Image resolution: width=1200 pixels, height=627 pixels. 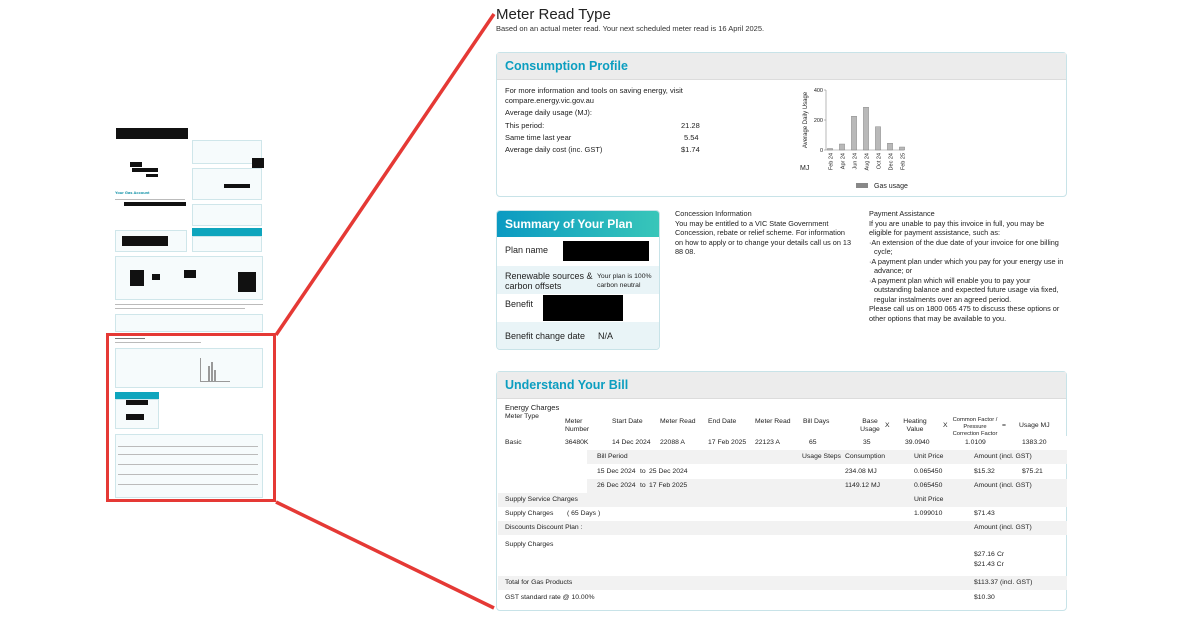 I want to click on gst-label: GST standard rate @ 10.00%, so click(x=550, y=597).